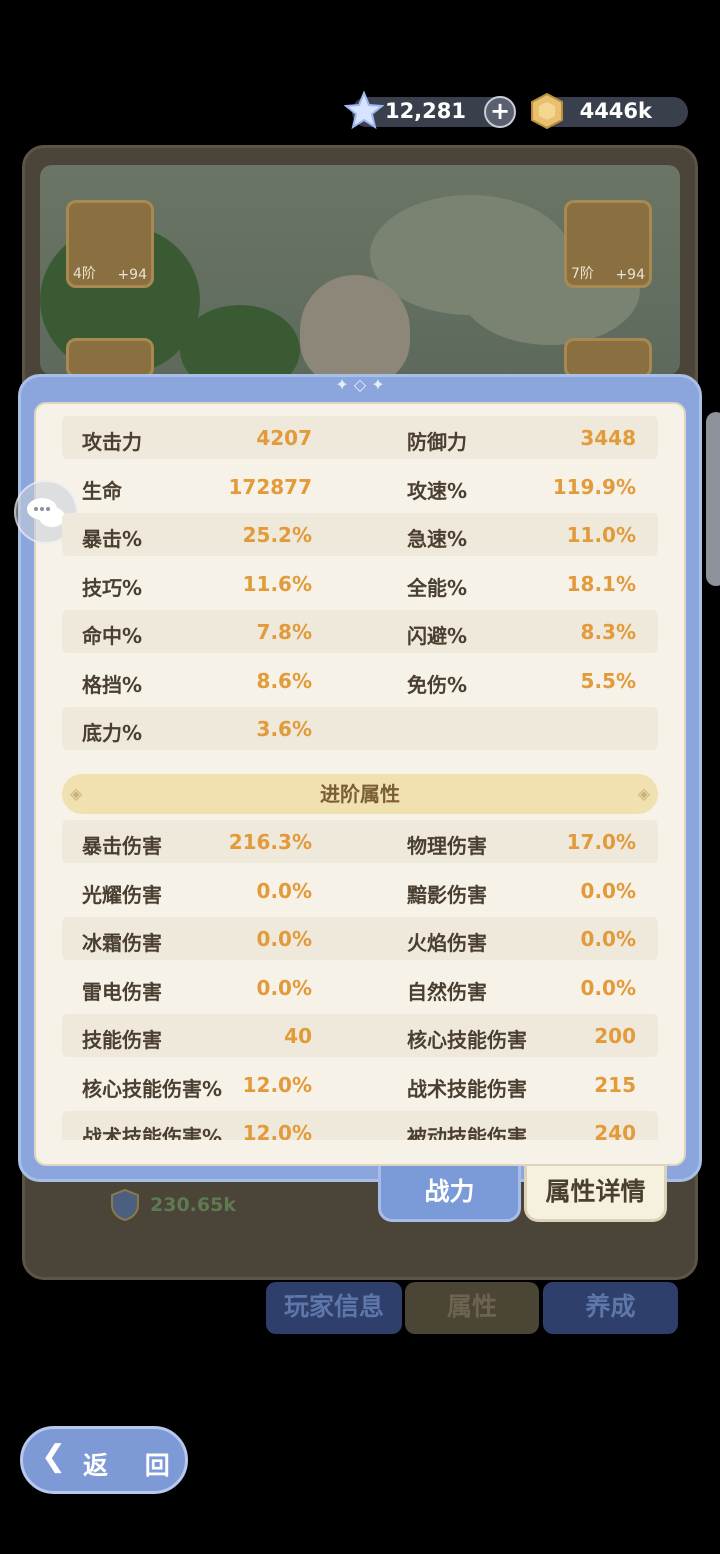  Describe the element at coordinates (601, 535) in the screenshot. I see `stat-value: 11.0%` at that location.